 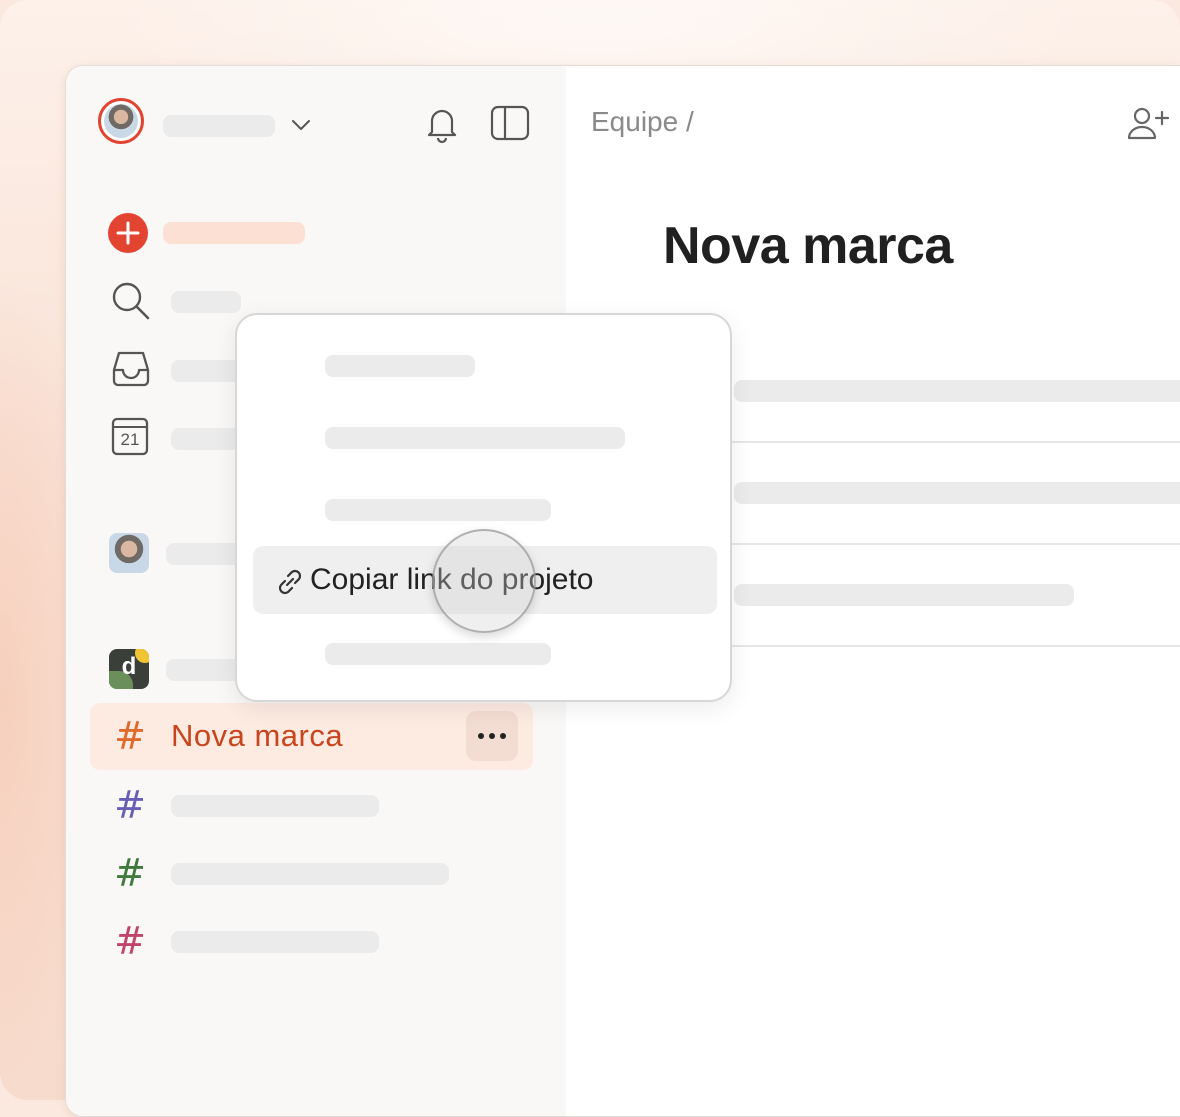 What do you see at coordinates (808, 246) in the screenshot?
I see `page-title: Nova marca` at bounding box center [808, 246].